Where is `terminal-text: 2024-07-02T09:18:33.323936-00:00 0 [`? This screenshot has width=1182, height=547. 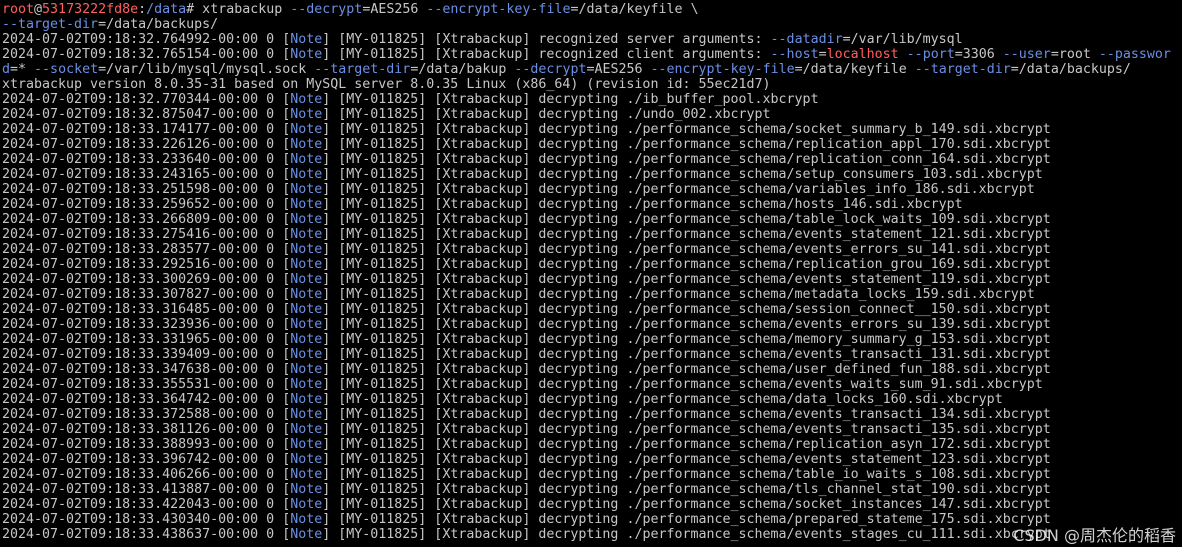
terminal-text: 2024-07-02T09:18:33.323936-00:00 0 [ is located at coordinates (146, 324).